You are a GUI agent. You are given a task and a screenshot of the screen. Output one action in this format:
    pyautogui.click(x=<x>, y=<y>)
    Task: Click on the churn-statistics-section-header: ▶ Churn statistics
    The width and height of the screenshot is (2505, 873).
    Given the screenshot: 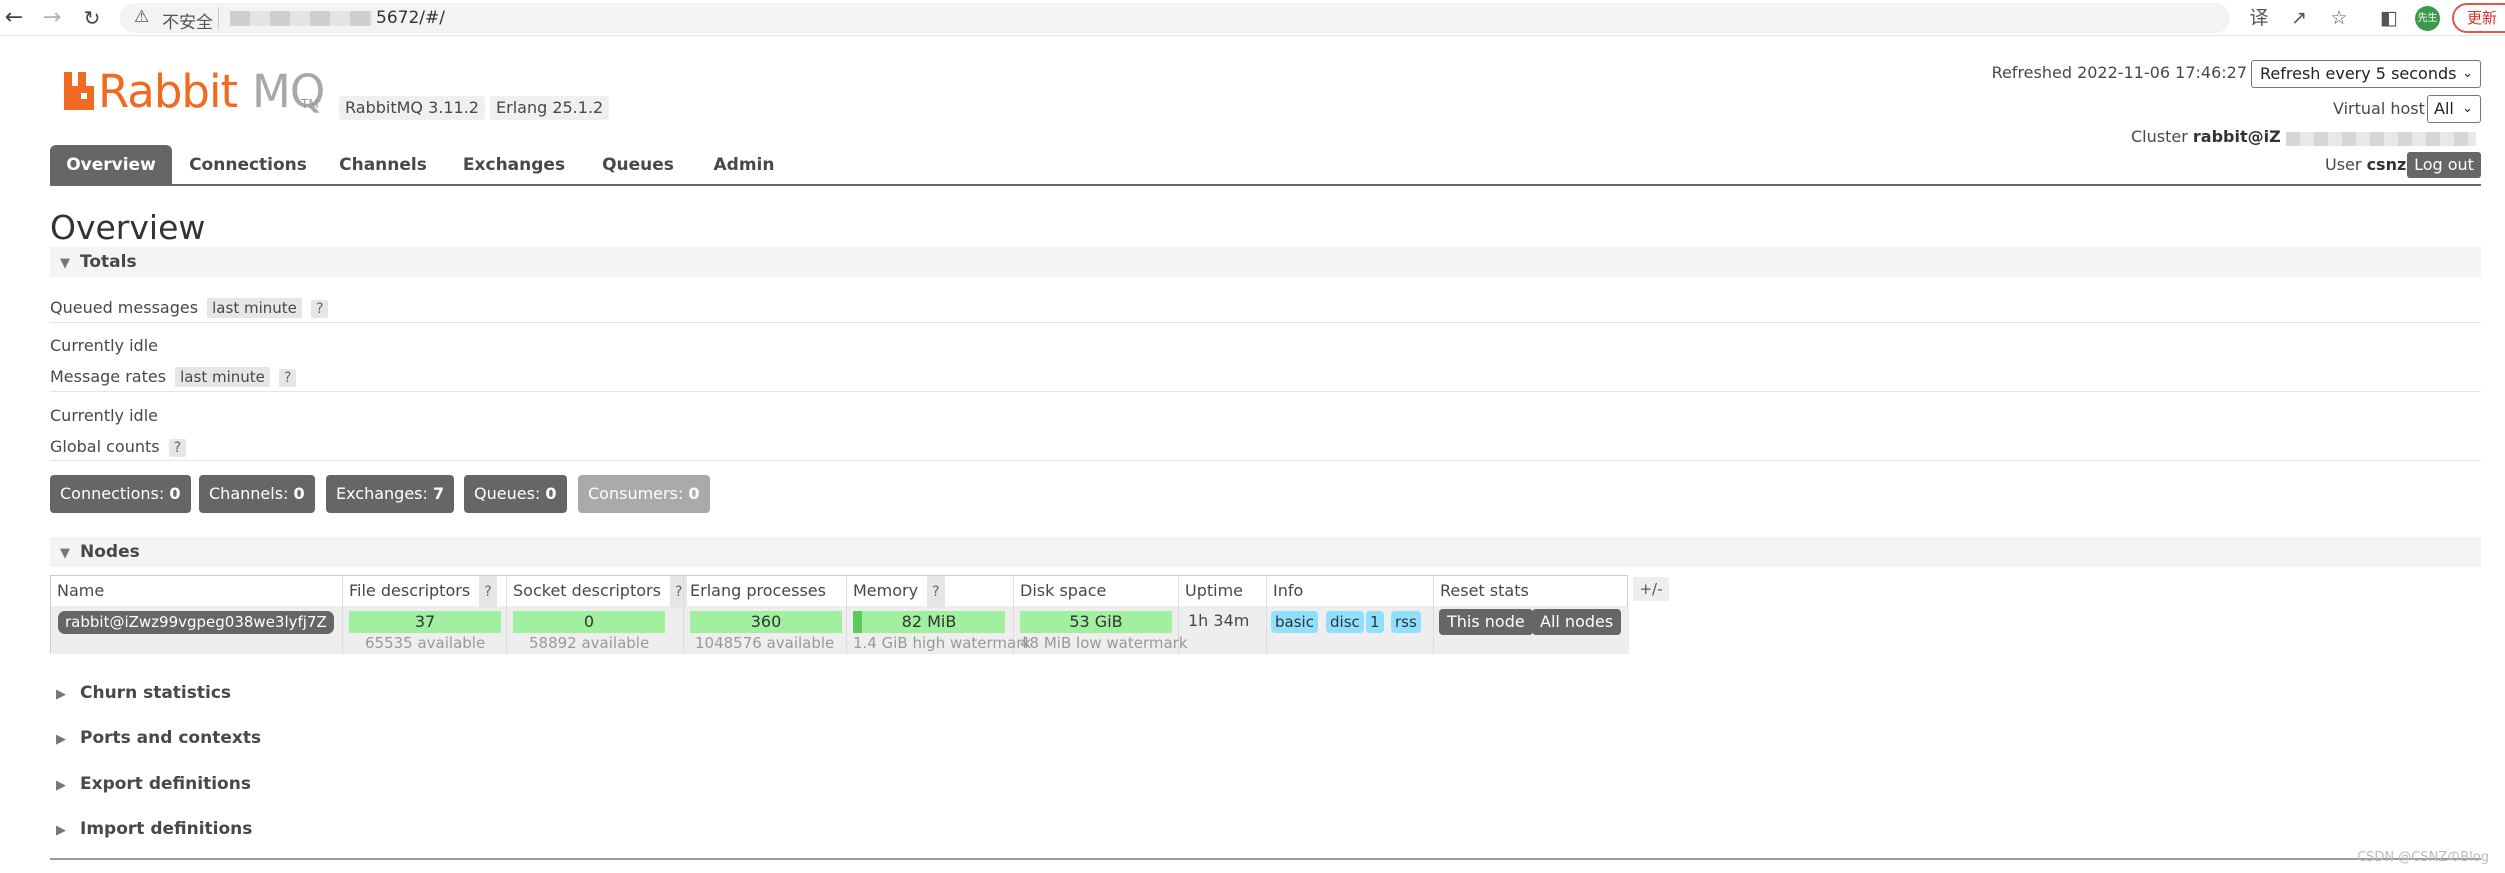 What is the action you would take?
    pyautogui.click(x=143, y=693)
    